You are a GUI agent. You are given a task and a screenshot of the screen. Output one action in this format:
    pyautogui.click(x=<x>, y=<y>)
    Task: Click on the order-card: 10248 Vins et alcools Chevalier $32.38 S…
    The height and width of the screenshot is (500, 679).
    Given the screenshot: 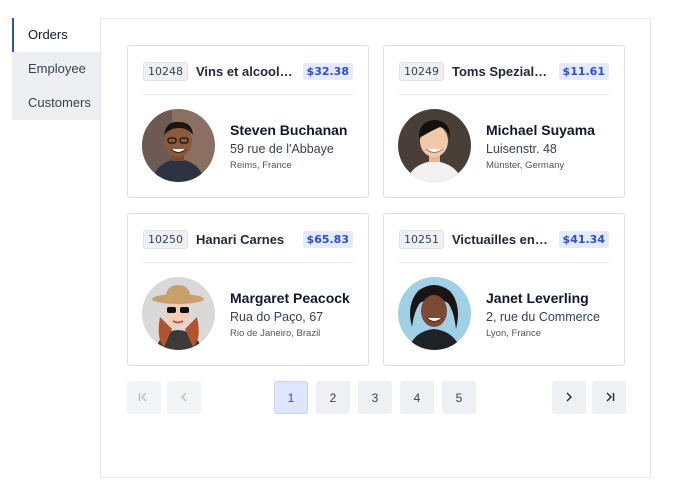 What is the action you would take?
    pyautogui.click(x=248, y=121)
    